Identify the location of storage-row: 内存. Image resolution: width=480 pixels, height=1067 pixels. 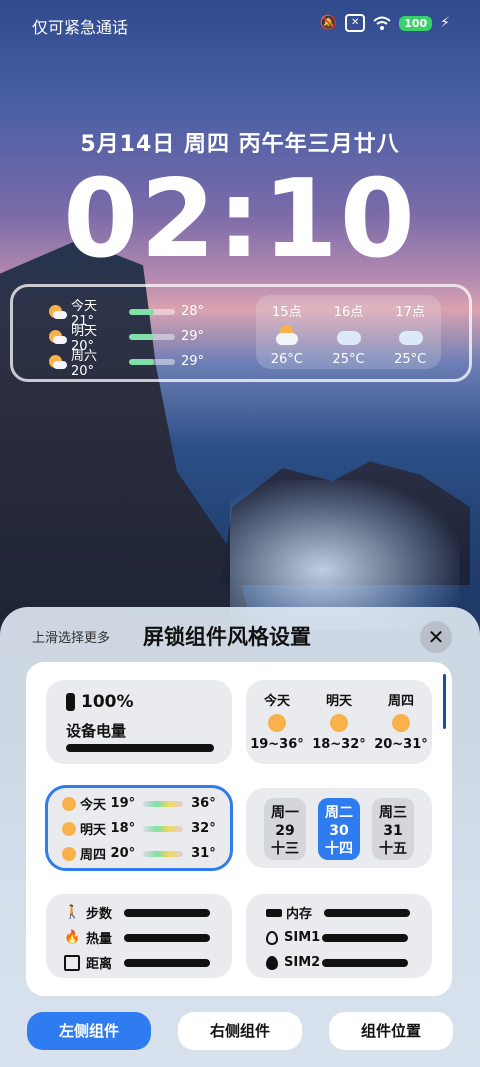
(338, 912).